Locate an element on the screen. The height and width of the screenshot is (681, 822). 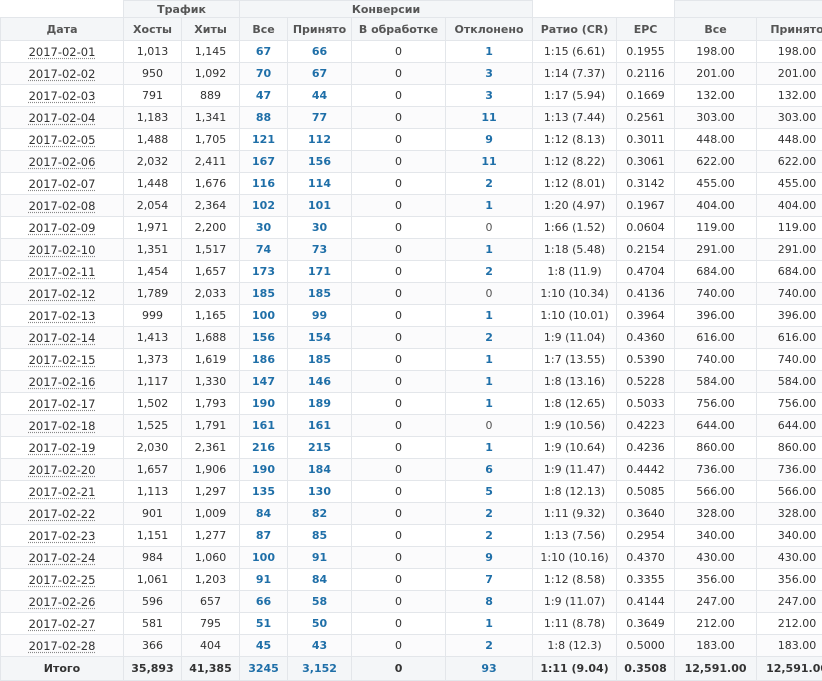
accepted-cell: 66 is located at coordinates (320, 52).